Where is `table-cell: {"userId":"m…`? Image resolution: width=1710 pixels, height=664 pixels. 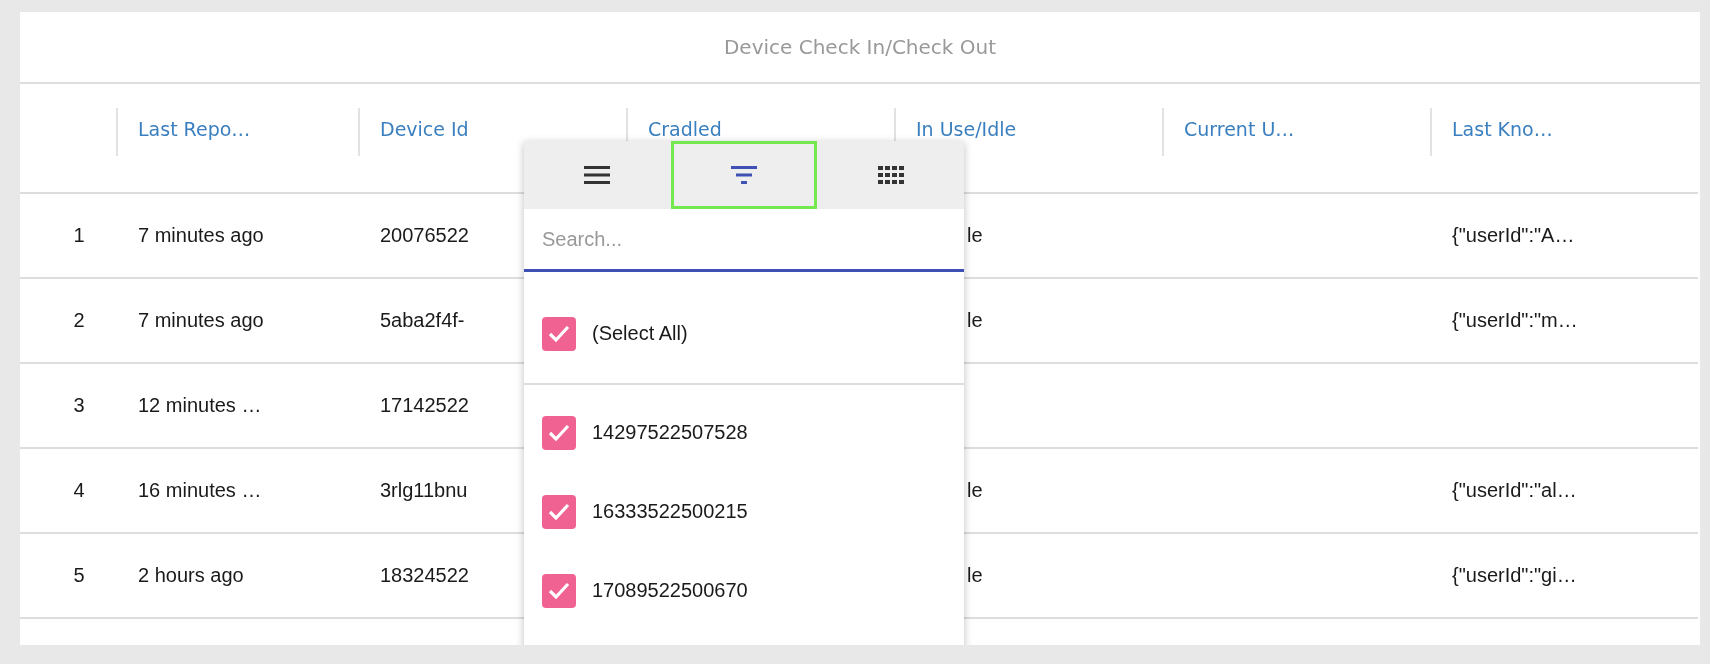
table-cell: {"userId":"m… is located at coordinates (1515, 320).